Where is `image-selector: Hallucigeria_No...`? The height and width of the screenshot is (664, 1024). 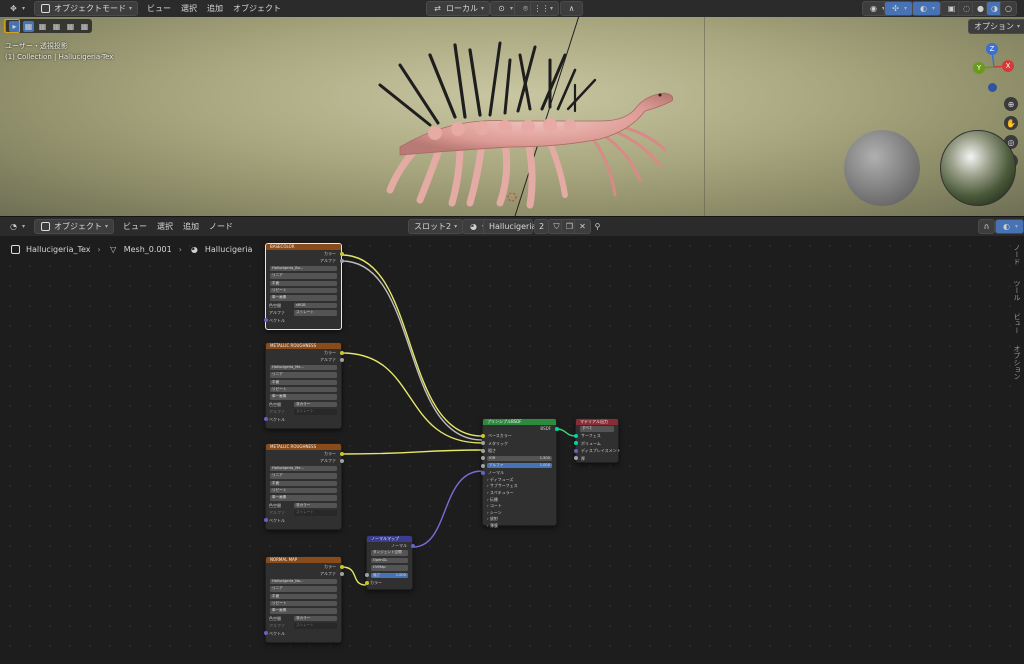 image-selector: Hallucigeria_No... is located at coordinates (303, 581).